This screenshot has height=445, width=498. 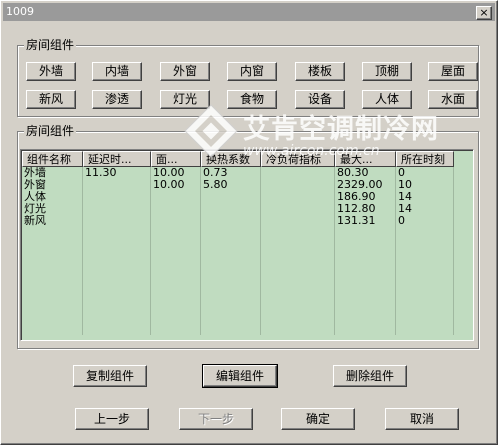 I want to click on table-row: 新风 131.31 0, so click(x=238, y=221).